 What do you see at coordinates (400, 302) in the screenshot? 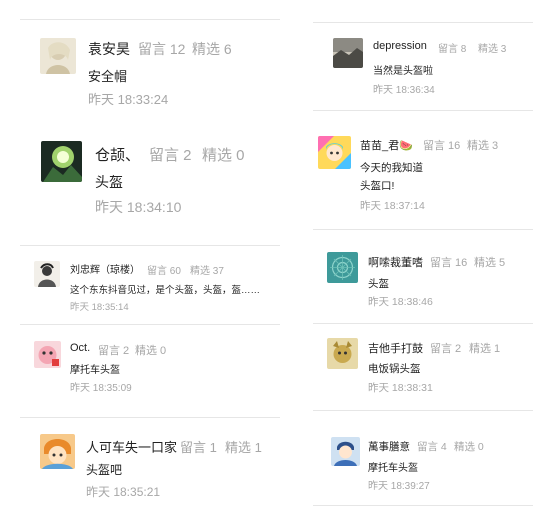
I see `timestamp: 昨天 18:38:46` at bounding box center [400, 302].